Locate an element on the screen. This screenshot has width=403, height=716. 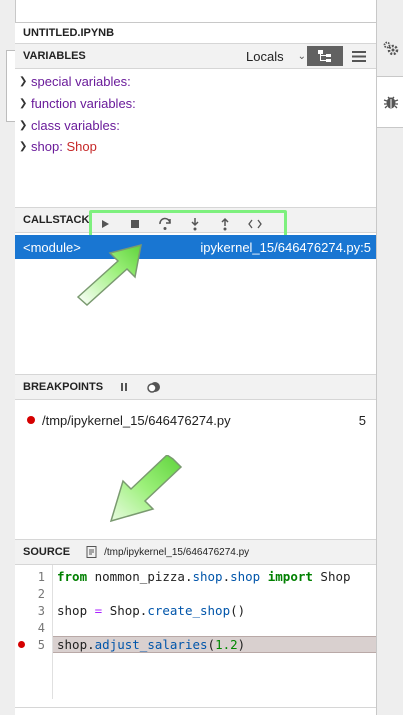
variable-row-special: ❯ special variables: is located at coordinates (75, 81).